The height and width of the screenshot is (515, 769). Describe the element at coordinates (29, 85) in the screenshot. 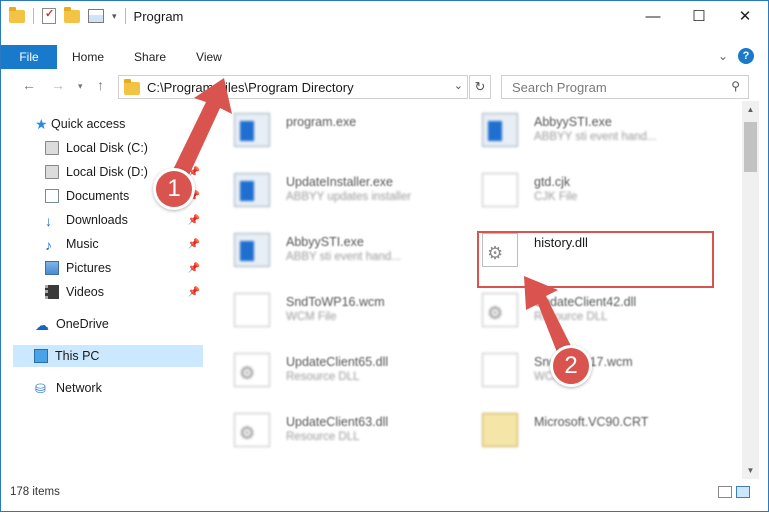

I see `back-arrow-icon: ←` at that location.